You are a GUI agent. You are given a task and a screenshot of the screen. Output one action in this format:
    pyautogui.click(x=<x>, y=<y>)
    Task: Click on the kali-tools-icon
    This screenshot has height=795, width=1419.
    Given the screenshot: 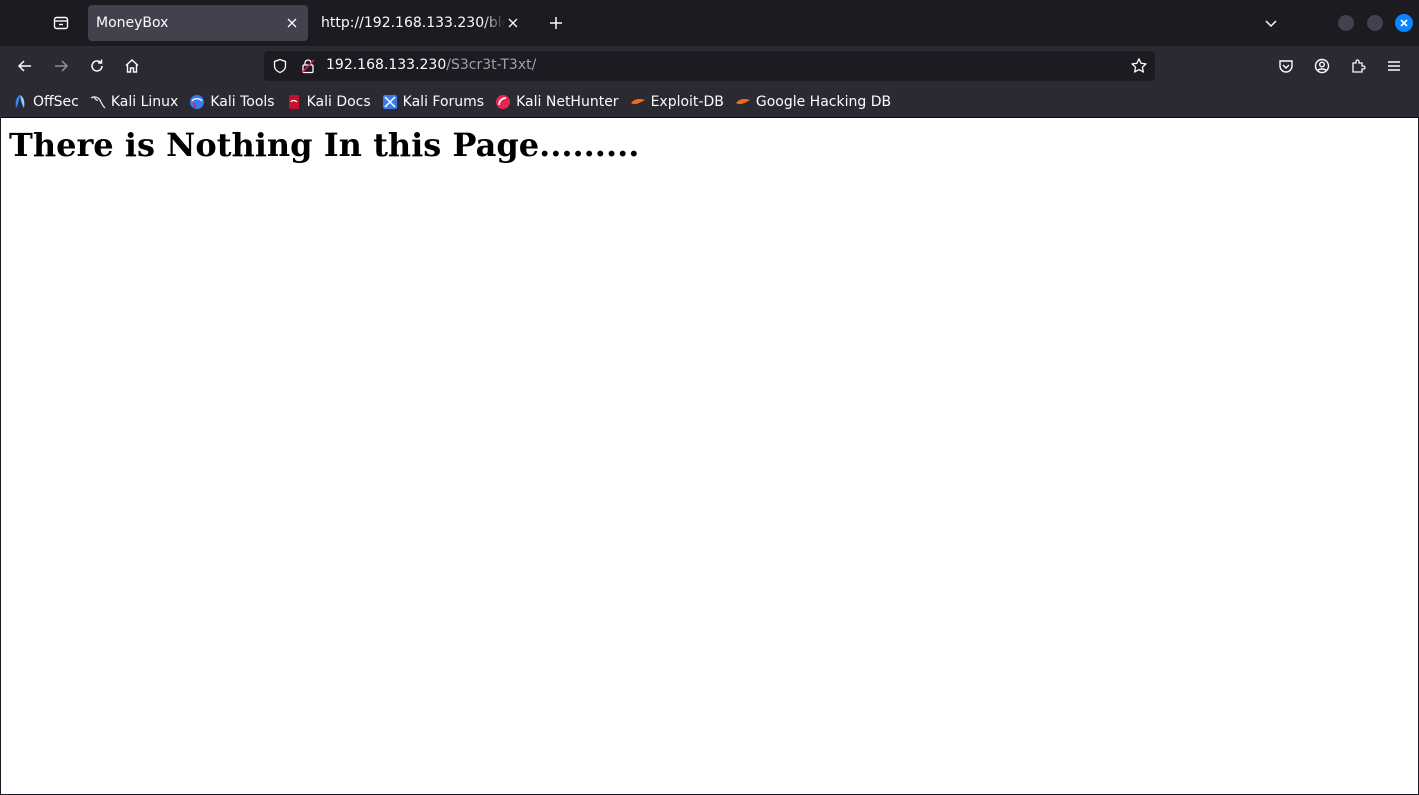 What is the action you would take?
    pyautogui.click(x=197, y=102)
    